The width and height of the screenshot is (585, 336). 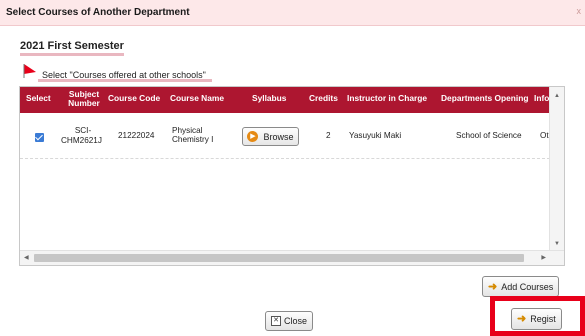 I want to click on credits-cell: 2, so click(x=328, y=135).